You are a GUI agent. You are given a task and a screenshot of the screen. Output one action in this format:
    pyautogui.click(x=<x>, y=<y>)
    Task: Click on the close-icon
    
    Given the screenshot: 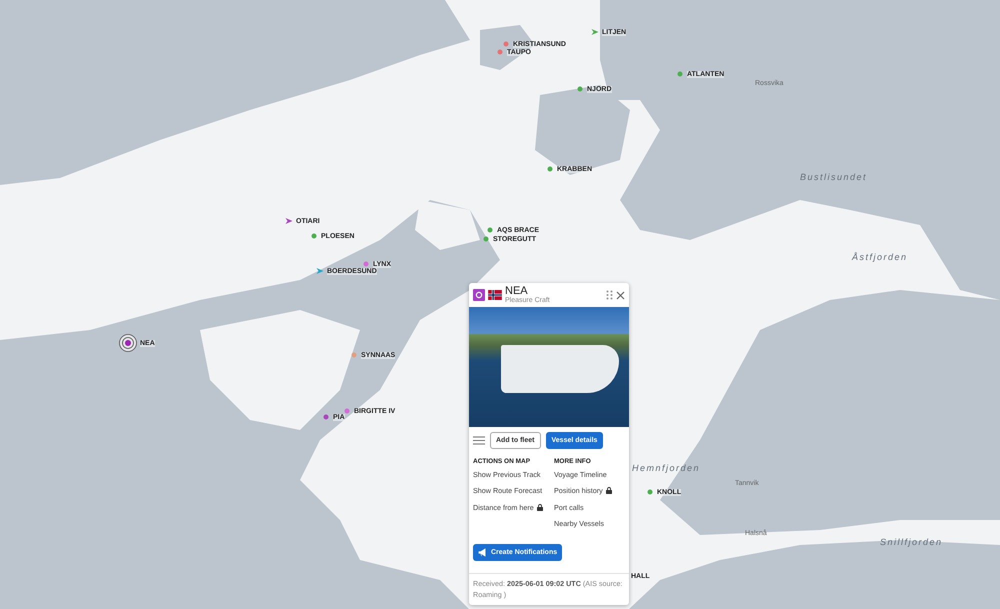 What is the action you would take?
    pyautogui.click(x=620, y=295)
    